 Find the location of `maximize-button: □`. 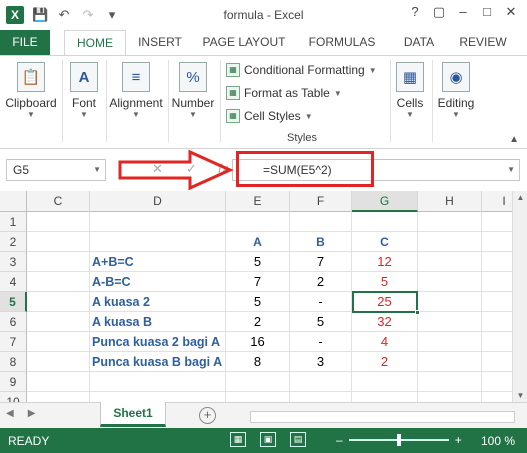

maximize-button: □ is located at coordinates (487, 12).